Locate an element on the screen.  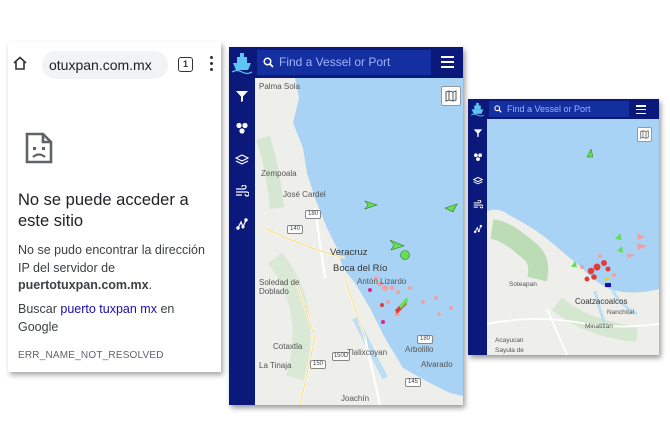
place-label: Joachín is located at coordinates (355, 398).